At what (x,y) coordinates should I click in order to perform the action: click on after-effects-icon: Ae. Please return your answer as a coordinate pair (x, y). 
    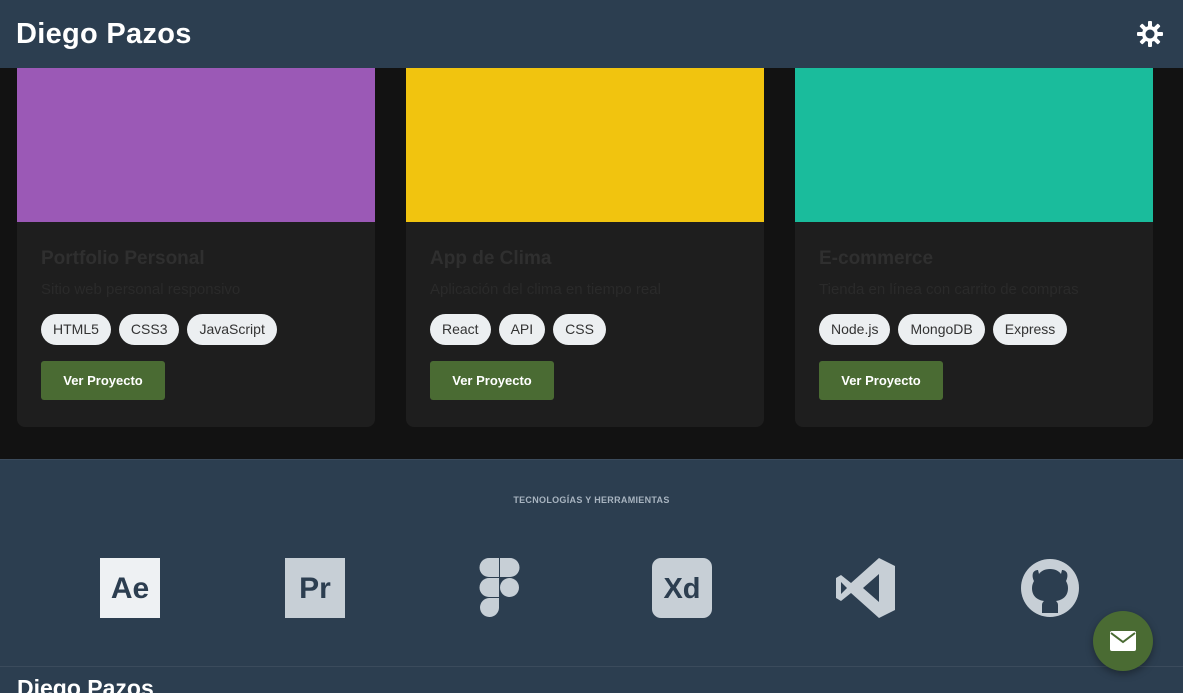
    Looking at the image, I should click on (130, 588).